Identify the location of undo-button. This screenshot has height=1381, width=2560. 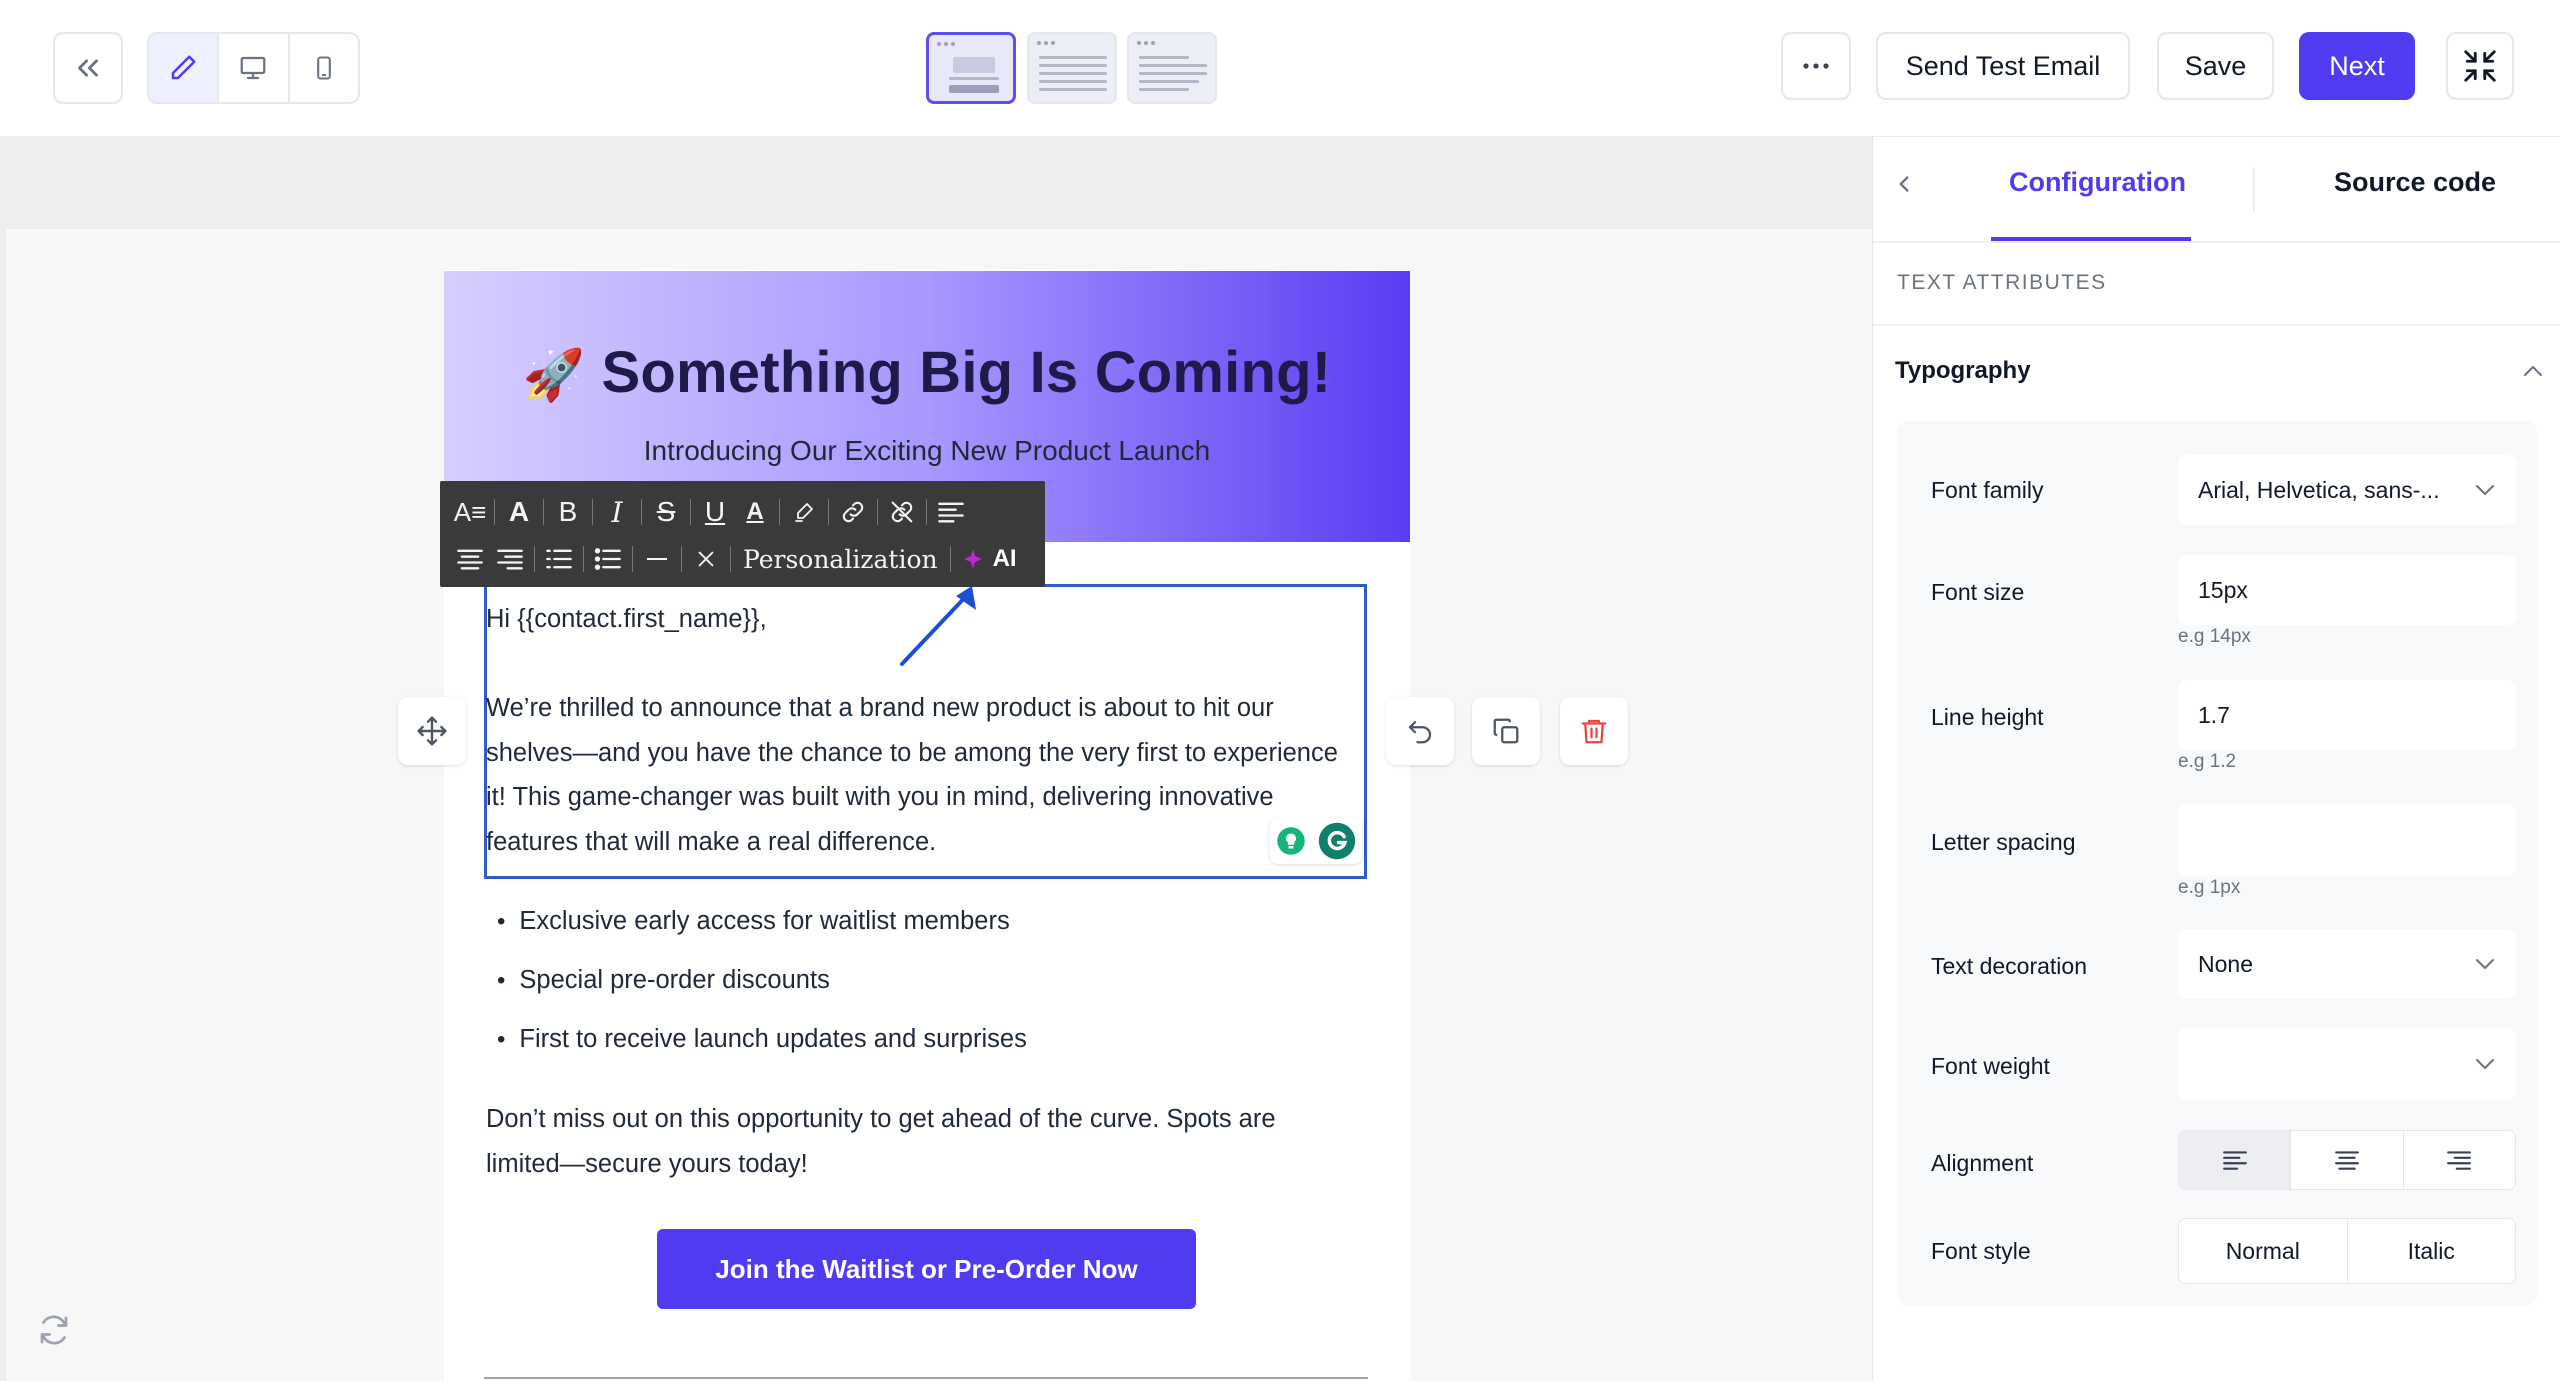
(1420, 731).